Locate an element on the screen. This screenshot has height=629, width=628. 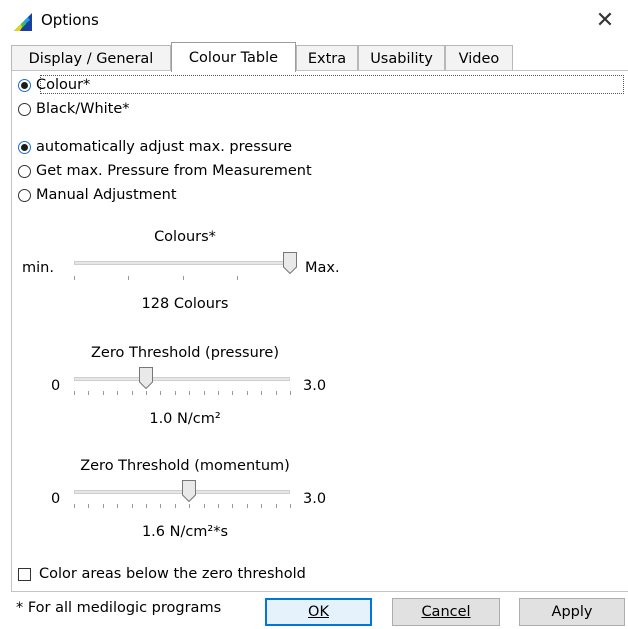
cancel-button: Cancel is located at coordinates (446, 612).